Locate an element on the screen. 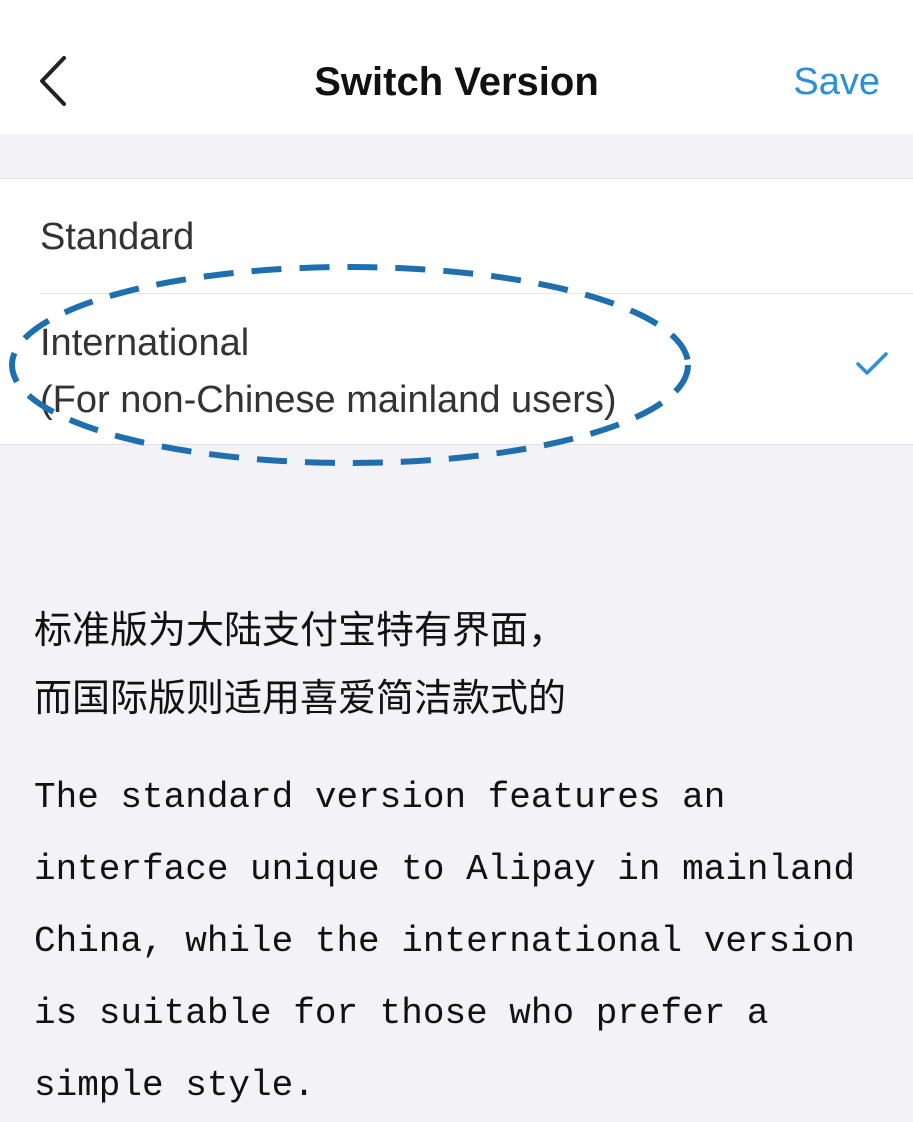 The width and height of the screenshot is (913, 1122). navigation-bar: Switch Version Save is located at coordinates (456, 67).